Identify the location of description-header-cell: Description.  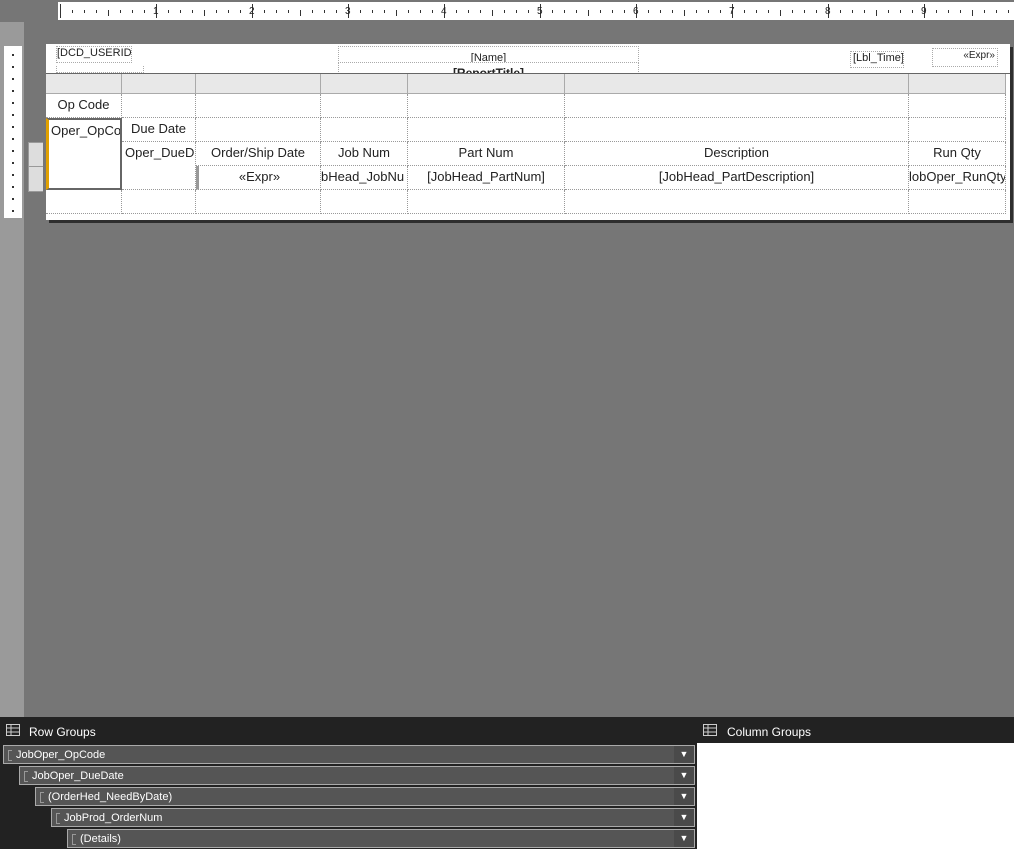
(737, 154).